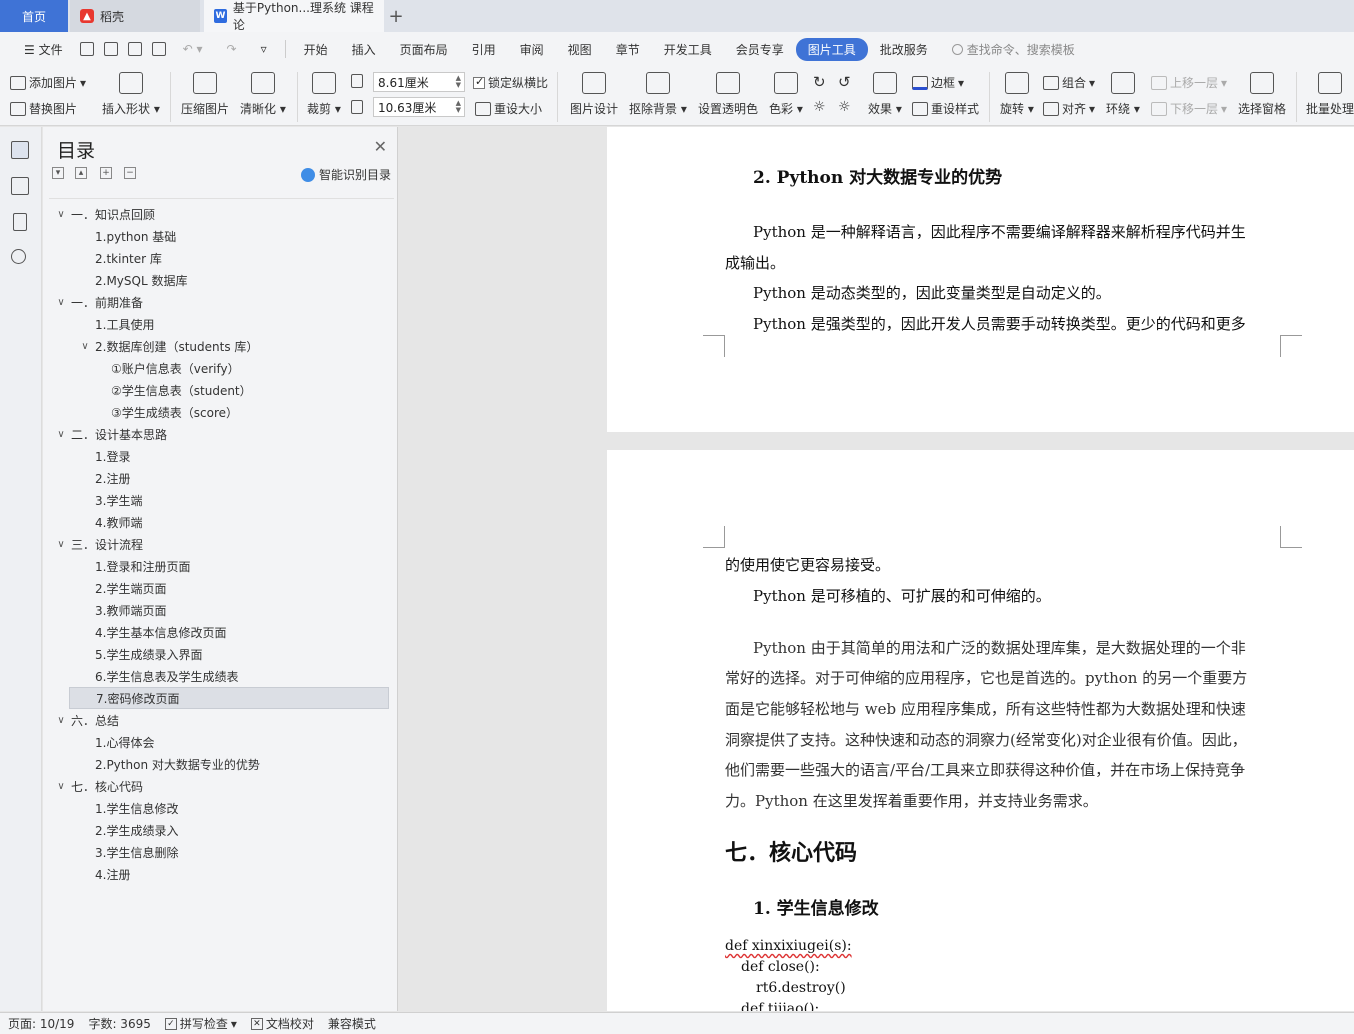 The width and height of the screenshot is (1354, 1034). I want to click on redo-icon: ↷, so click(232, 49).